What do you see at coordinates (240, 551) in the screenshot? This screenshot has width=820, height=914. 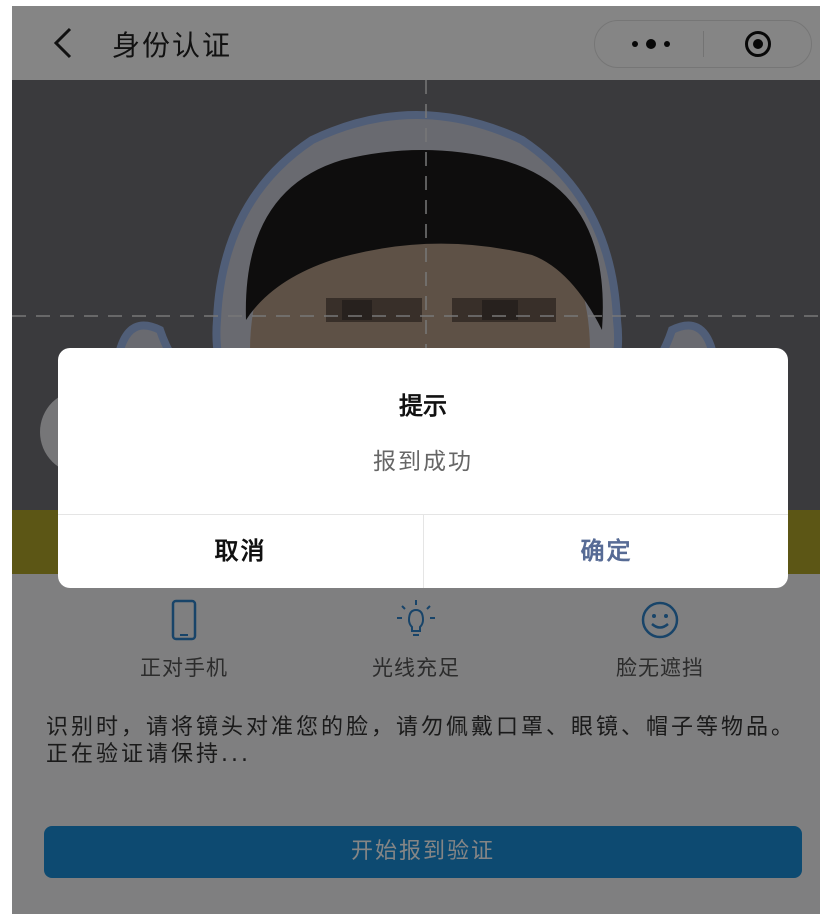 I see `cancel-button: 取消` at bounding box center [240, 551].